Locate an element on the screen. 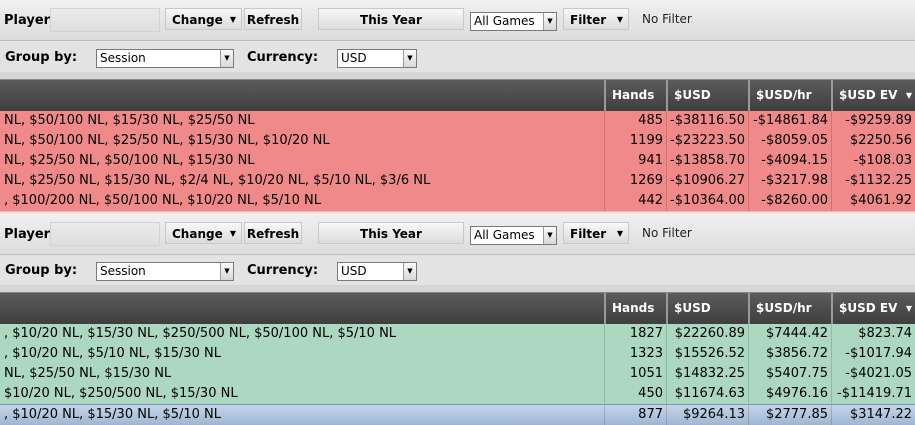  usd-ev-cell: -$11419.71 is located at coordinates (873, 394).